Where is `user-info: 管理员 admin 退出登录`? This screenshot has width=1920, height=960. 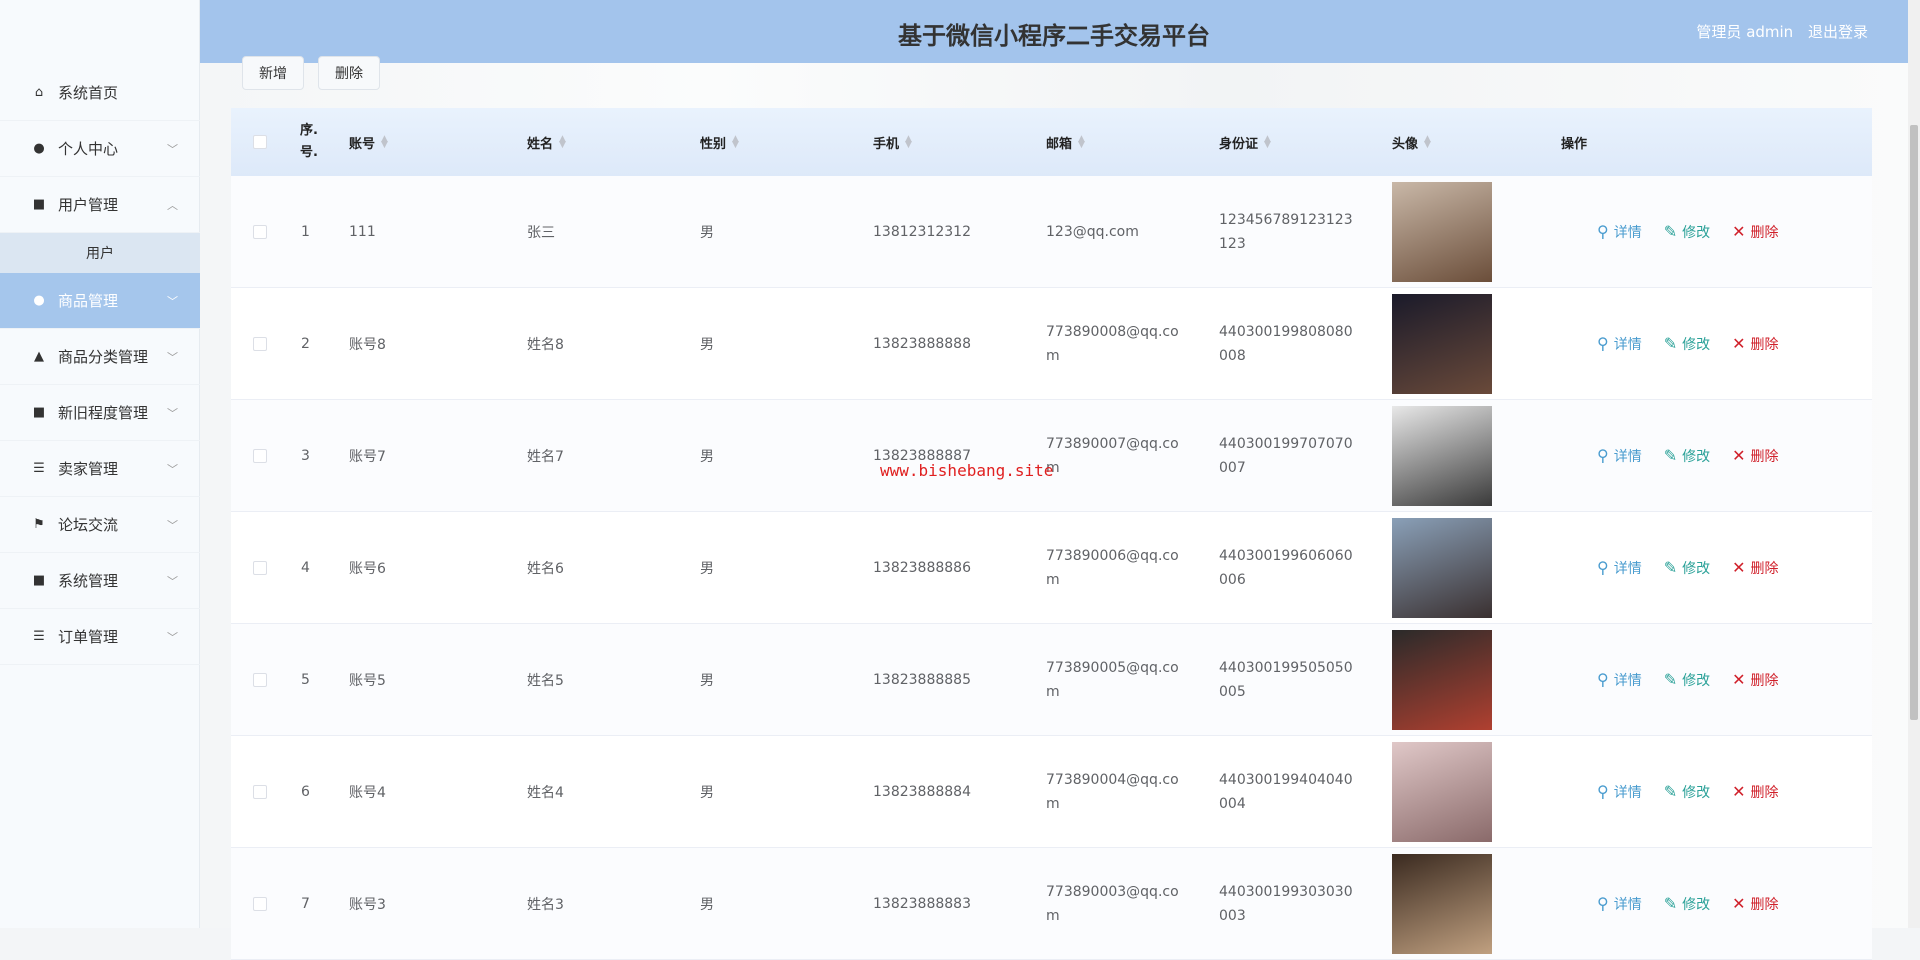
user-info: 管理员 admin 退出登录 is located at coordinates (1777, 31).